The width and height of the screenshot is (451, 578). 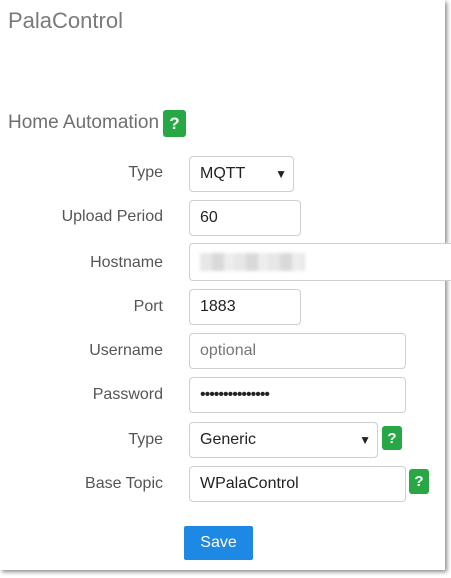 I want to click on app-title: PalaControl, so click(x=65, y=20).